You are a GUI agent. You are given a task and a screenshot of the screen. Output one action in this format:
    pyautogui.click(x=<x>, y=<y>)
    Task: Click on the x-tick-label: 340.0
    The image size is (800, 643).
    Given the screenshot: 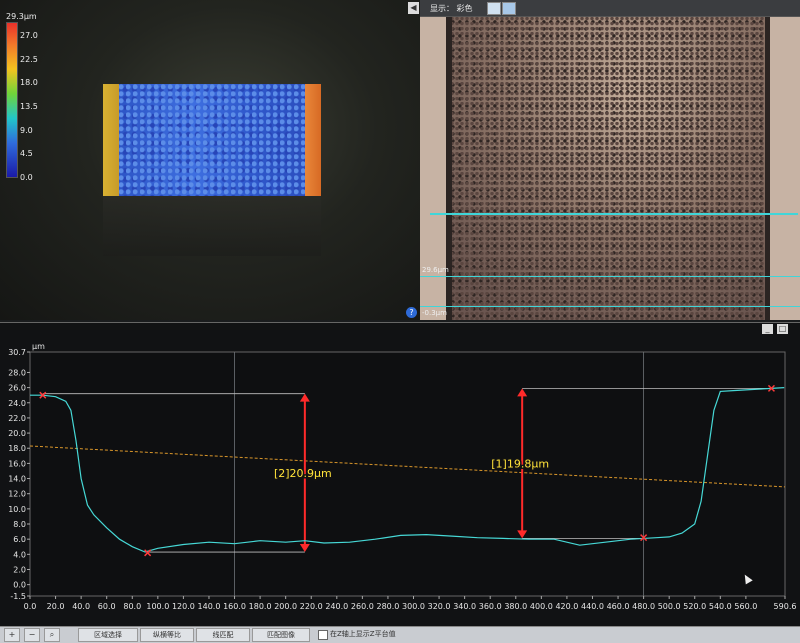 What is the action you would take?
    pyautogui.click(x=464, y=606)
    